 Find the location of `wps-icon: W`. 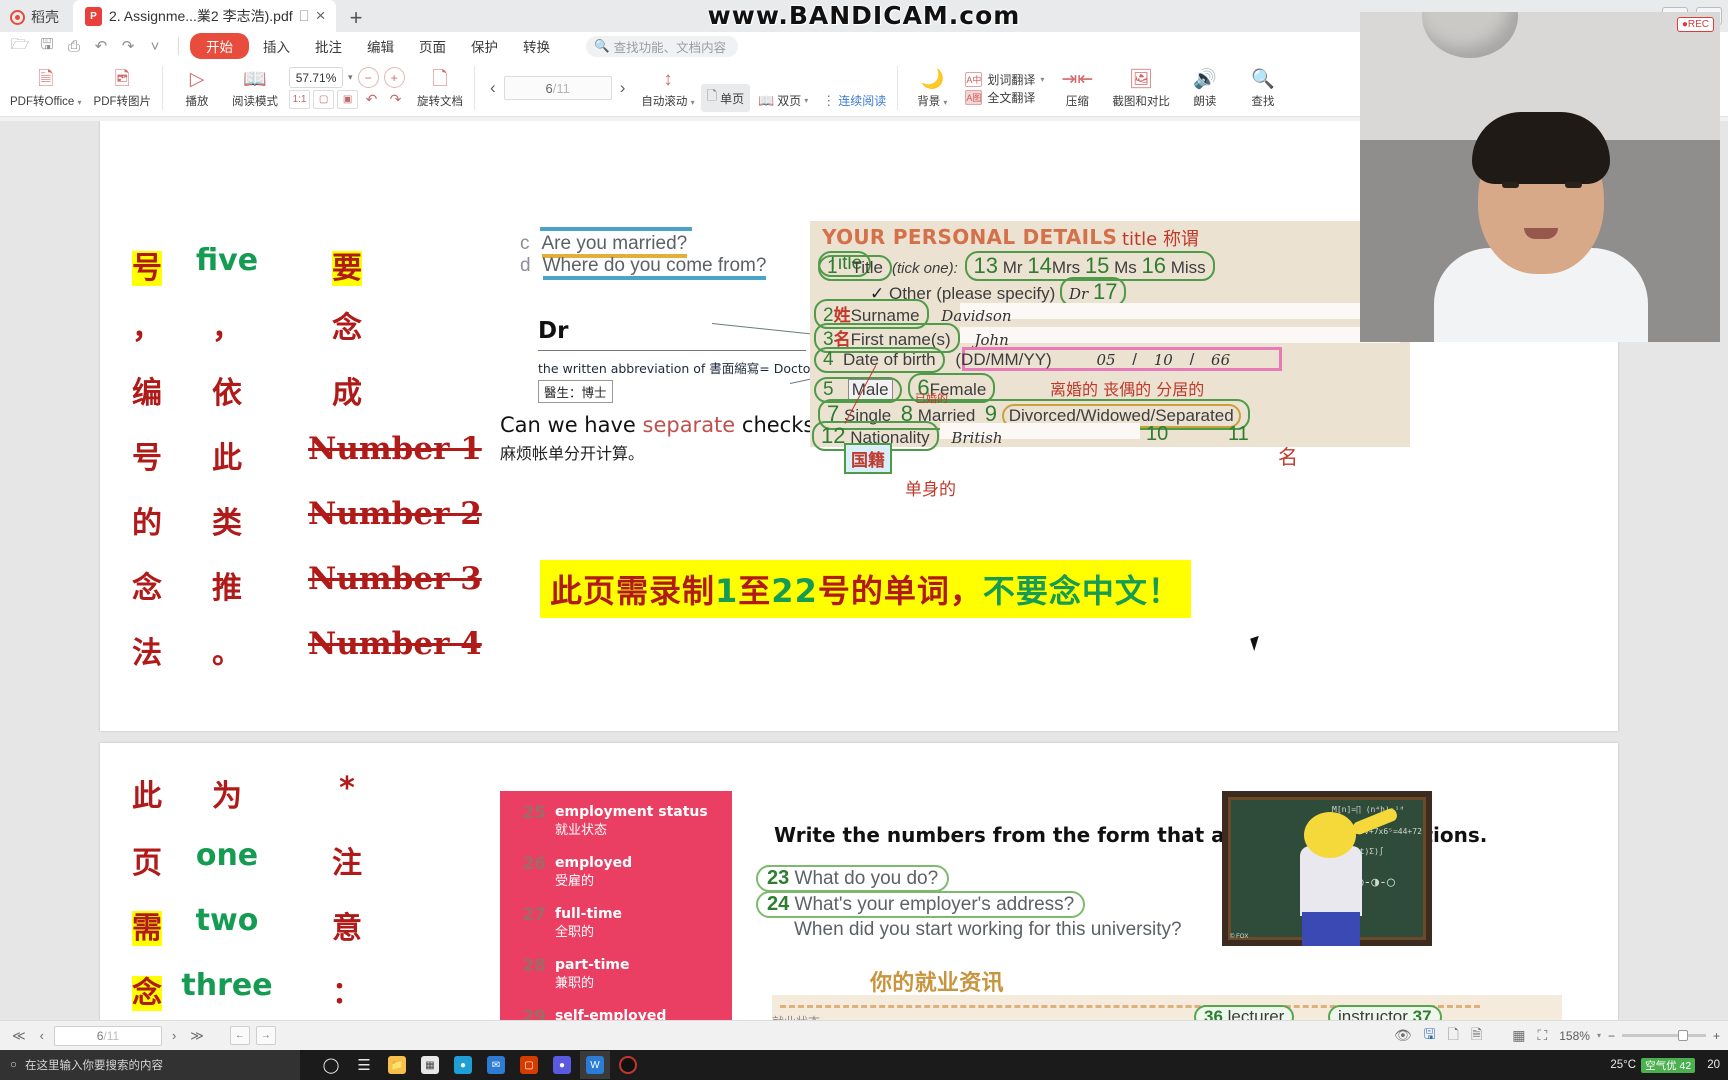

wps-icon: W is located at coordinates (595, 1065).